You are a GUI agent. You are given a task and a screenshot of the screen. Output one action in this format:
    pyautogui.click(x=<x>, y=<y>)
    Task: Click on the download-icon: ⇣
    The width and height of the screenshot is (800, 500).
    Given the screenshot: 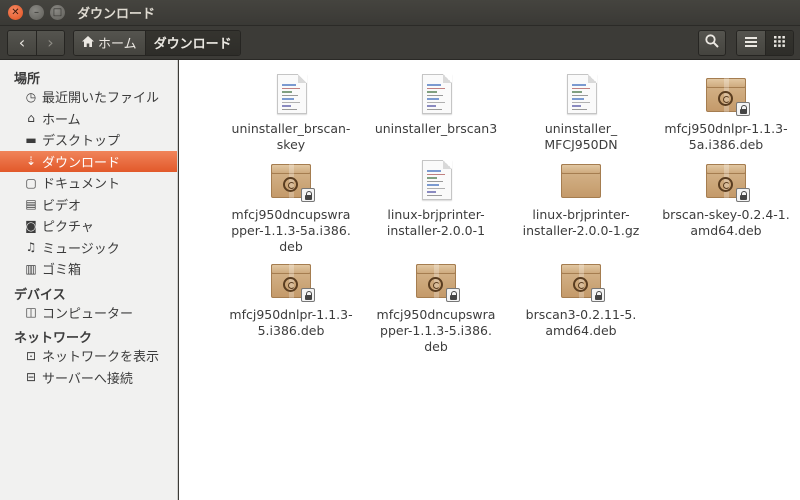 What is the action you would take?
    pyautogui.click(x=31, y=161)
    